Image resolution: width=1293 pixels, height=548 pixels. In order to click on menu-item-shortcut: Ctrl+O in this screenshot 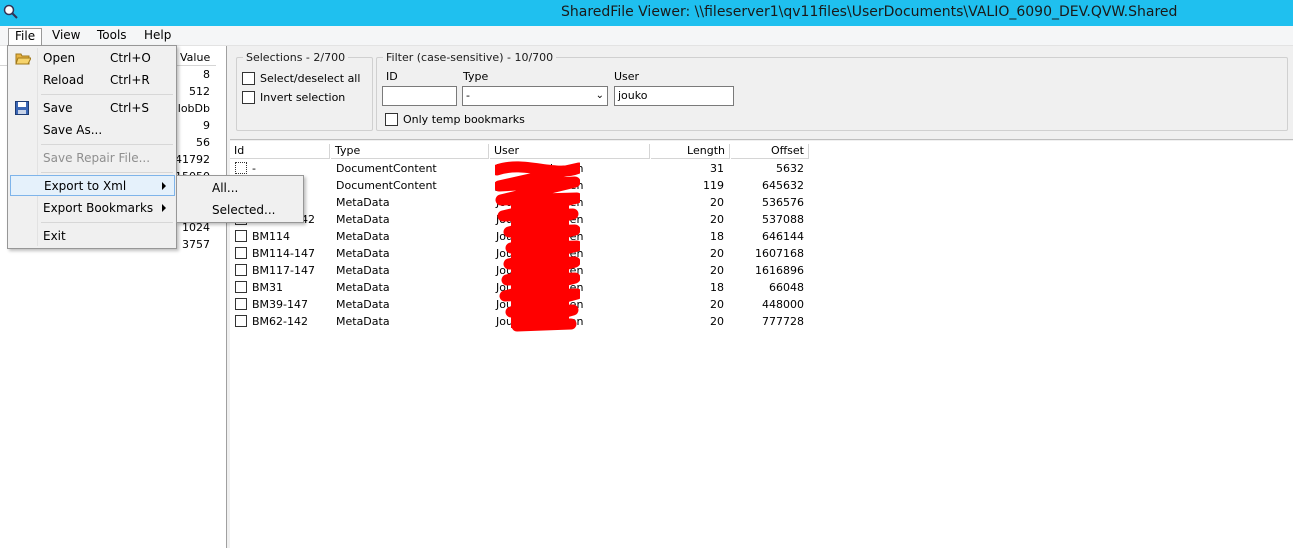, I will do `click(130, 58)`.